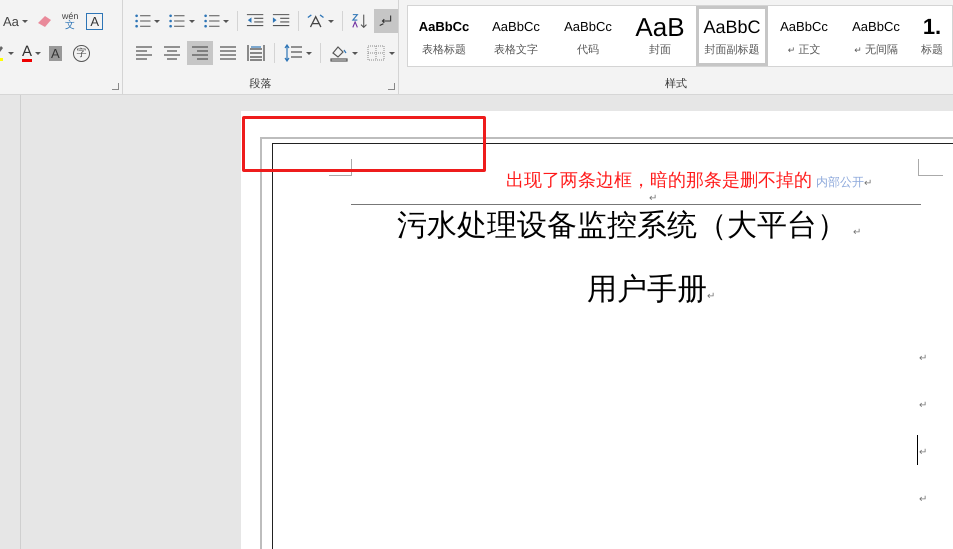  Describe the element at coordinates (840, 182) in the screenshot. I see `header-text: 内部公开` at that location.